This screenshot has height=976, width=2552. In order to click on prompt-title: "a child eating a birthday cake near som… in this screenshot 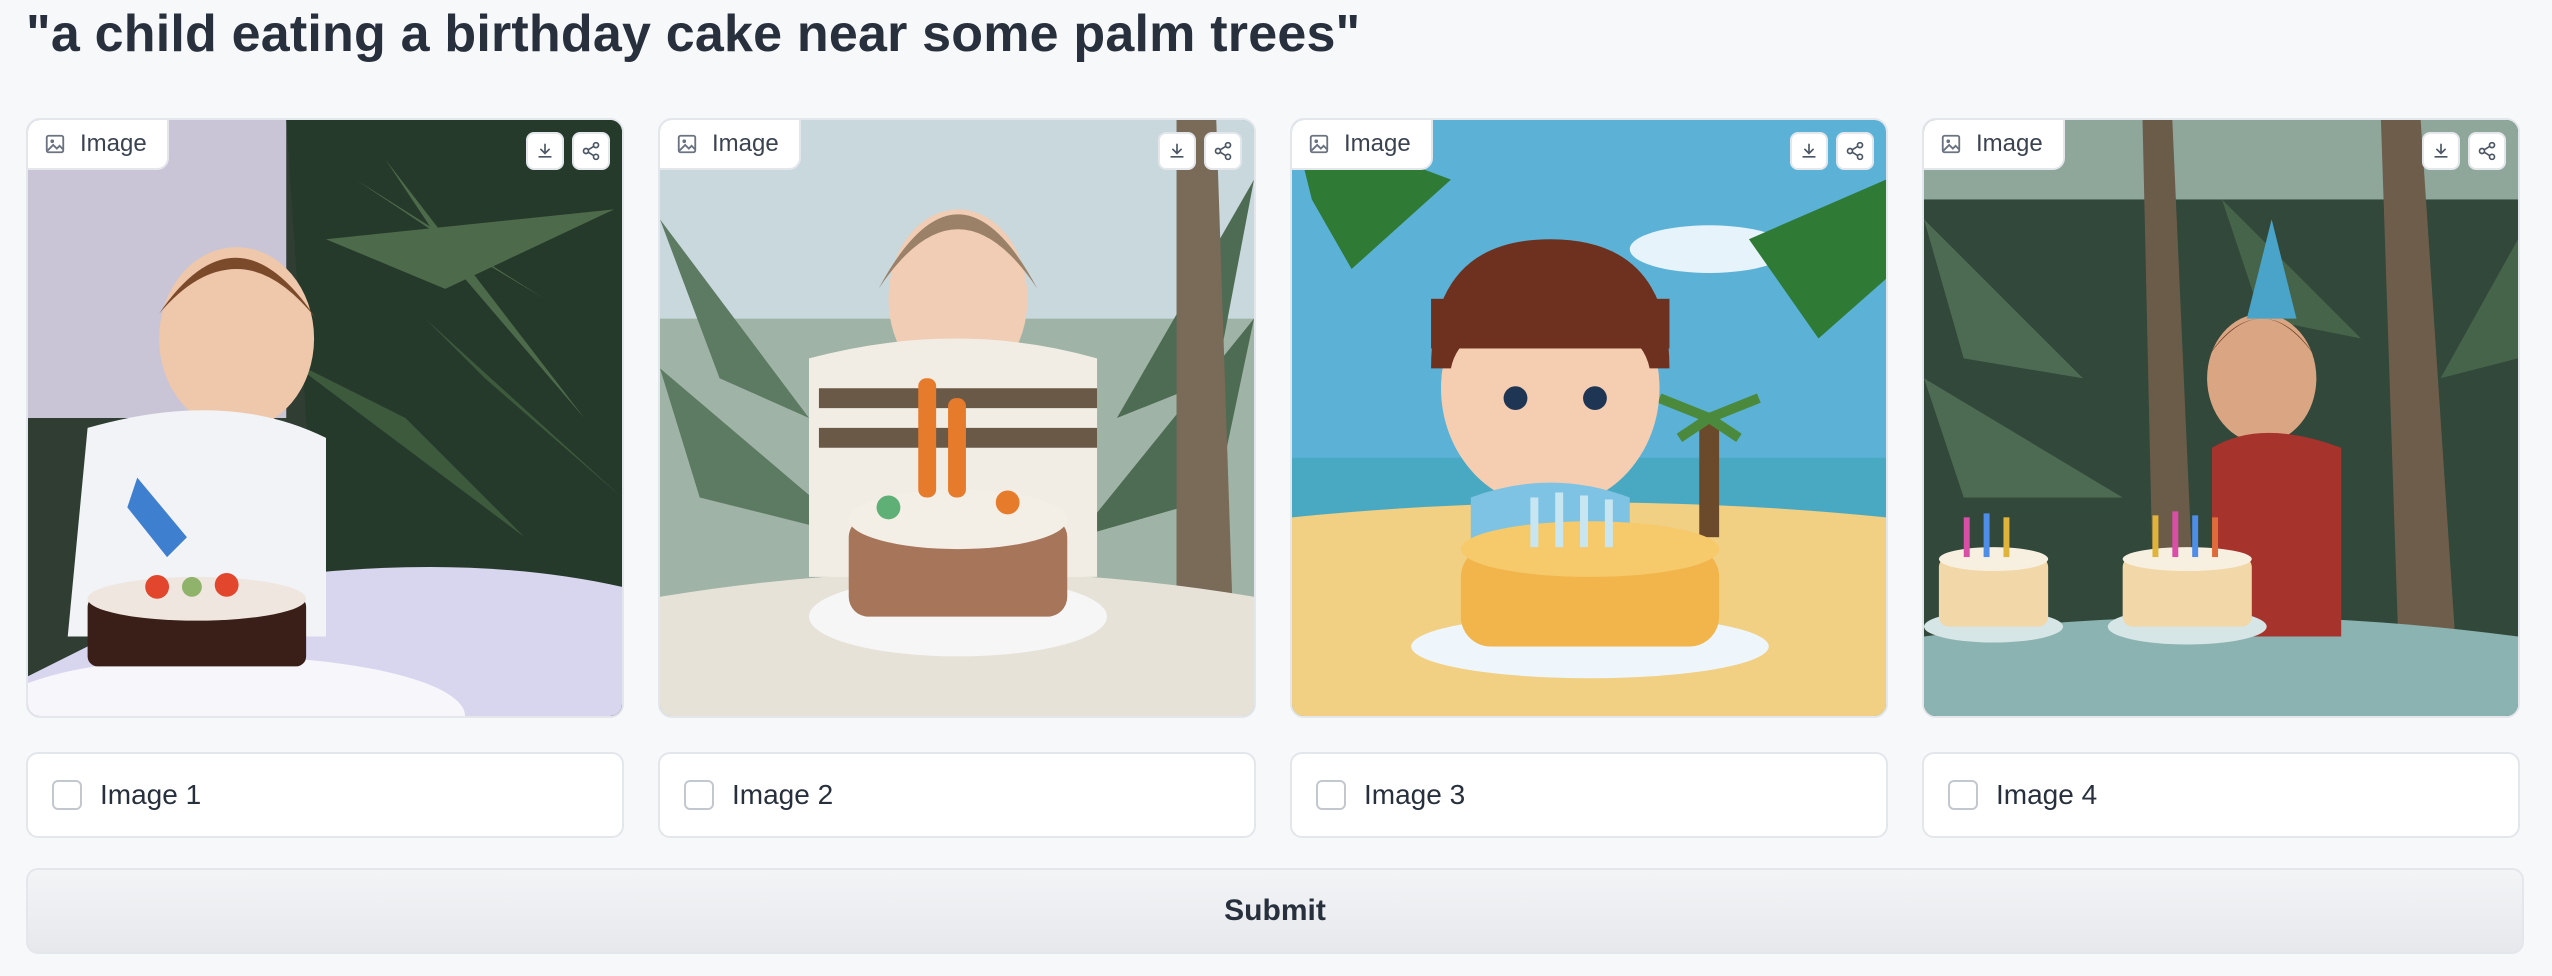, I will do `click(693, 34)`.